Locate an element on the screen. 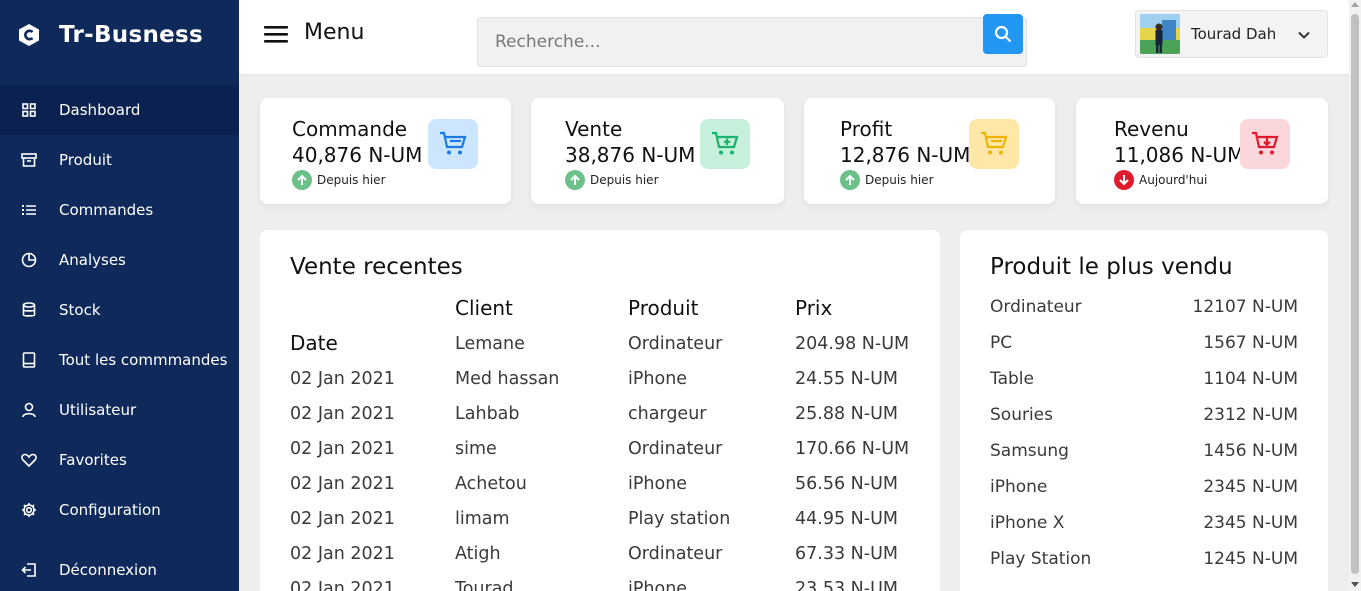  sidebar-item-dashboard: Dashboard is located at coordinates (119, 110).